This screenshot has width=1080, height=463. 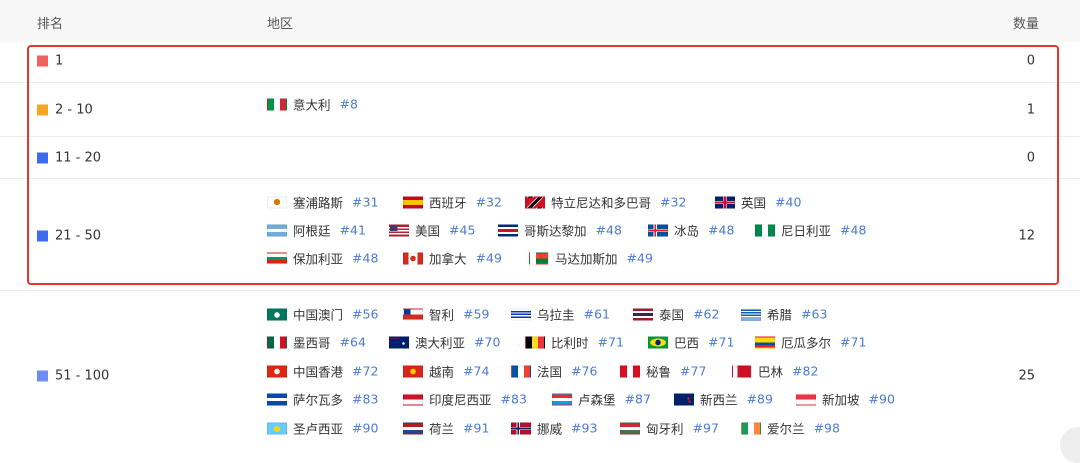 I want to click on belgium-flag-icon, so click(x=535, y=342).